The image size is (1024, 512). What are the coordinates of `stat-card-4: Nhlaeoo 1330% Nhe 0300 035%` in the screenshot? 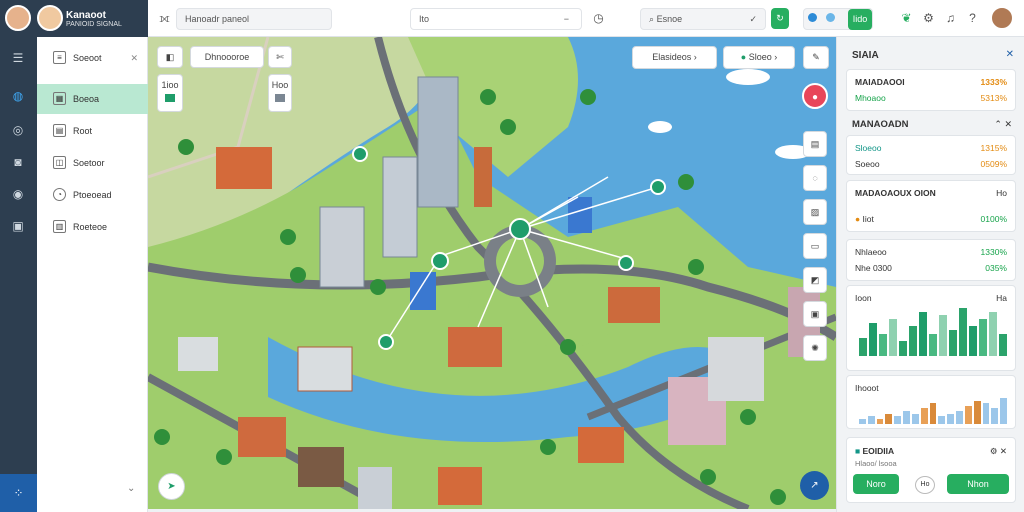 It's located at (931, 260).